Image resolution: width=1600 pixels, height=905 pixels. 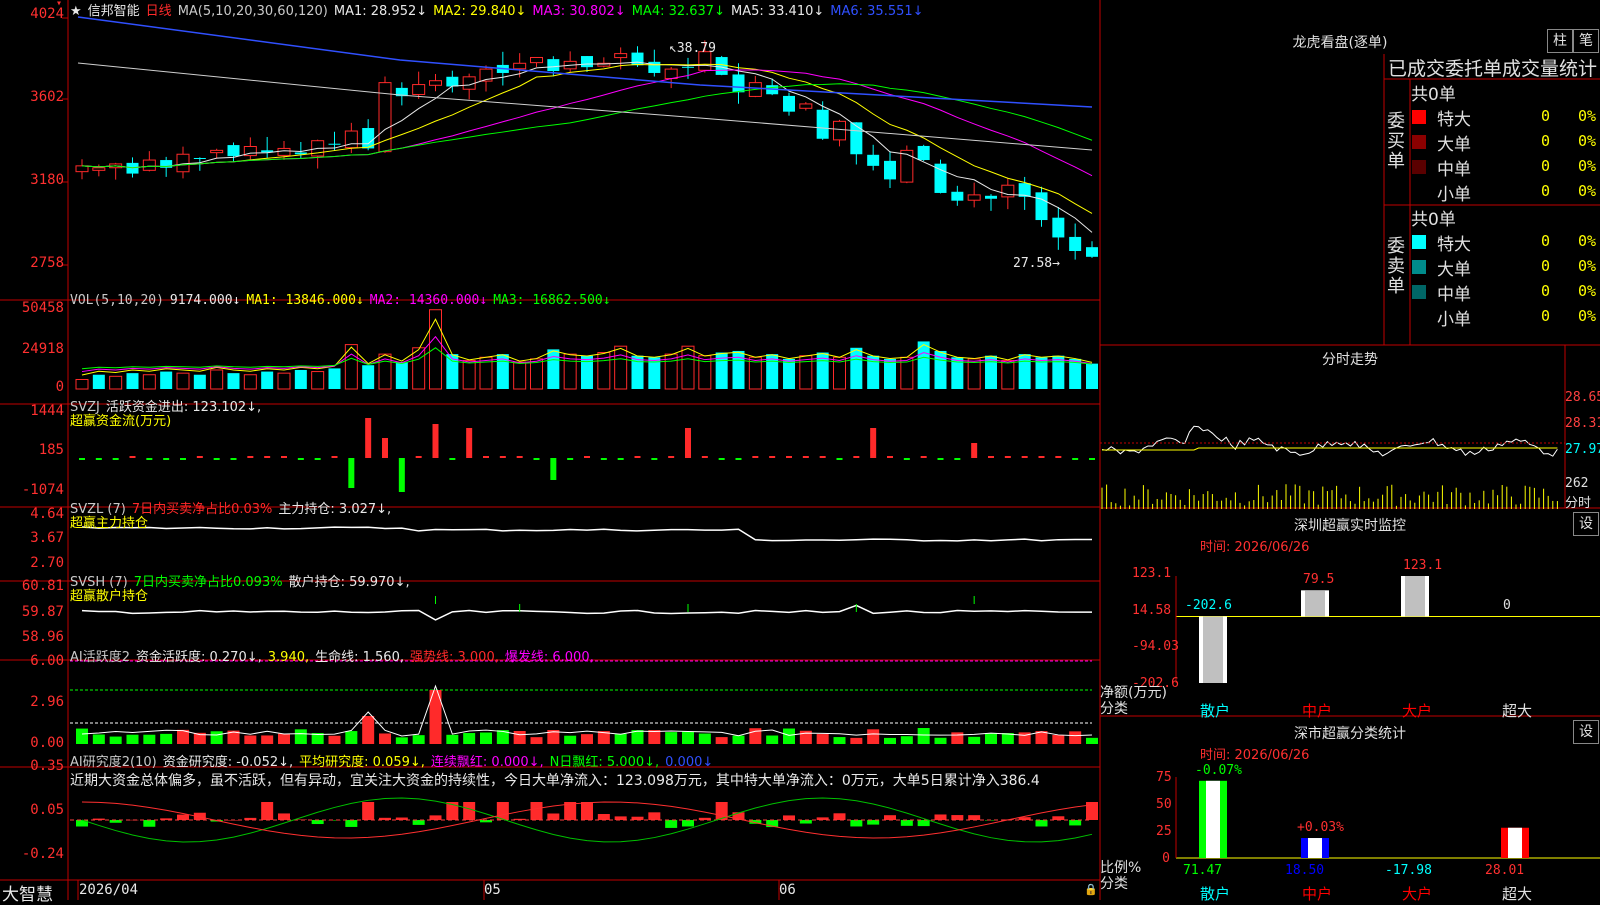 I want to click on vol-ma1: MA1: 13846.000↓, so click(x=305, y=300).